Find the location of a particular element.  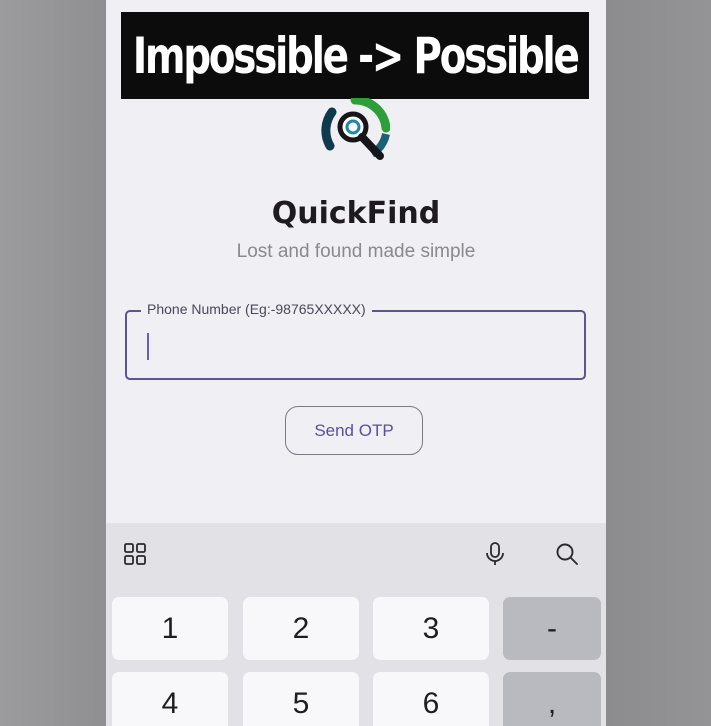

video-side-left is located at coordinates (53, 363).